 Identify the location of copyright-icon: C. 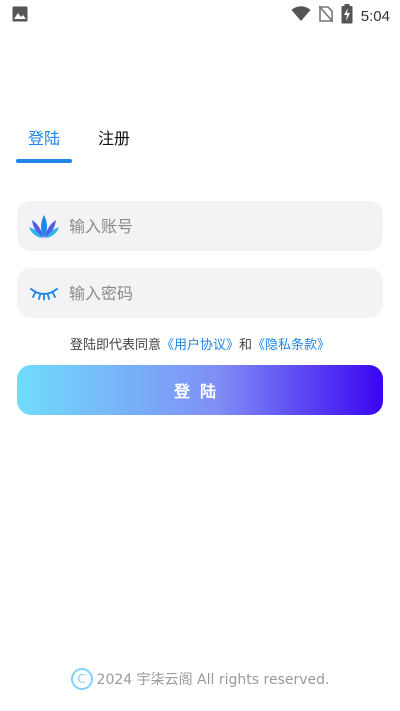
(81, 679).